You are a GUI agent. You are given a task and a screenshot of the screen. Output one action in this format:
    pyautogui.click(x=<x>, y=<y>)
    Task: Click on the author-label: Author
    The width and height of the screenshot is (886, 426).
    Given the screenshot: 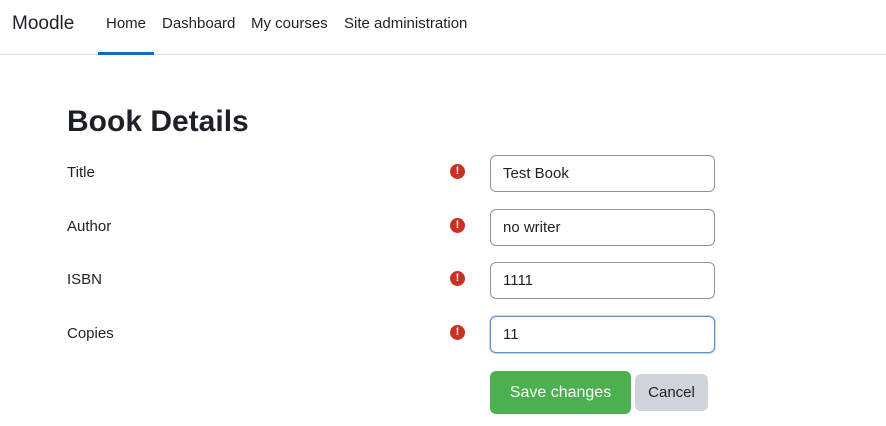 What is the action you would take?
    pyautogui.click(x=89, y=226)
    